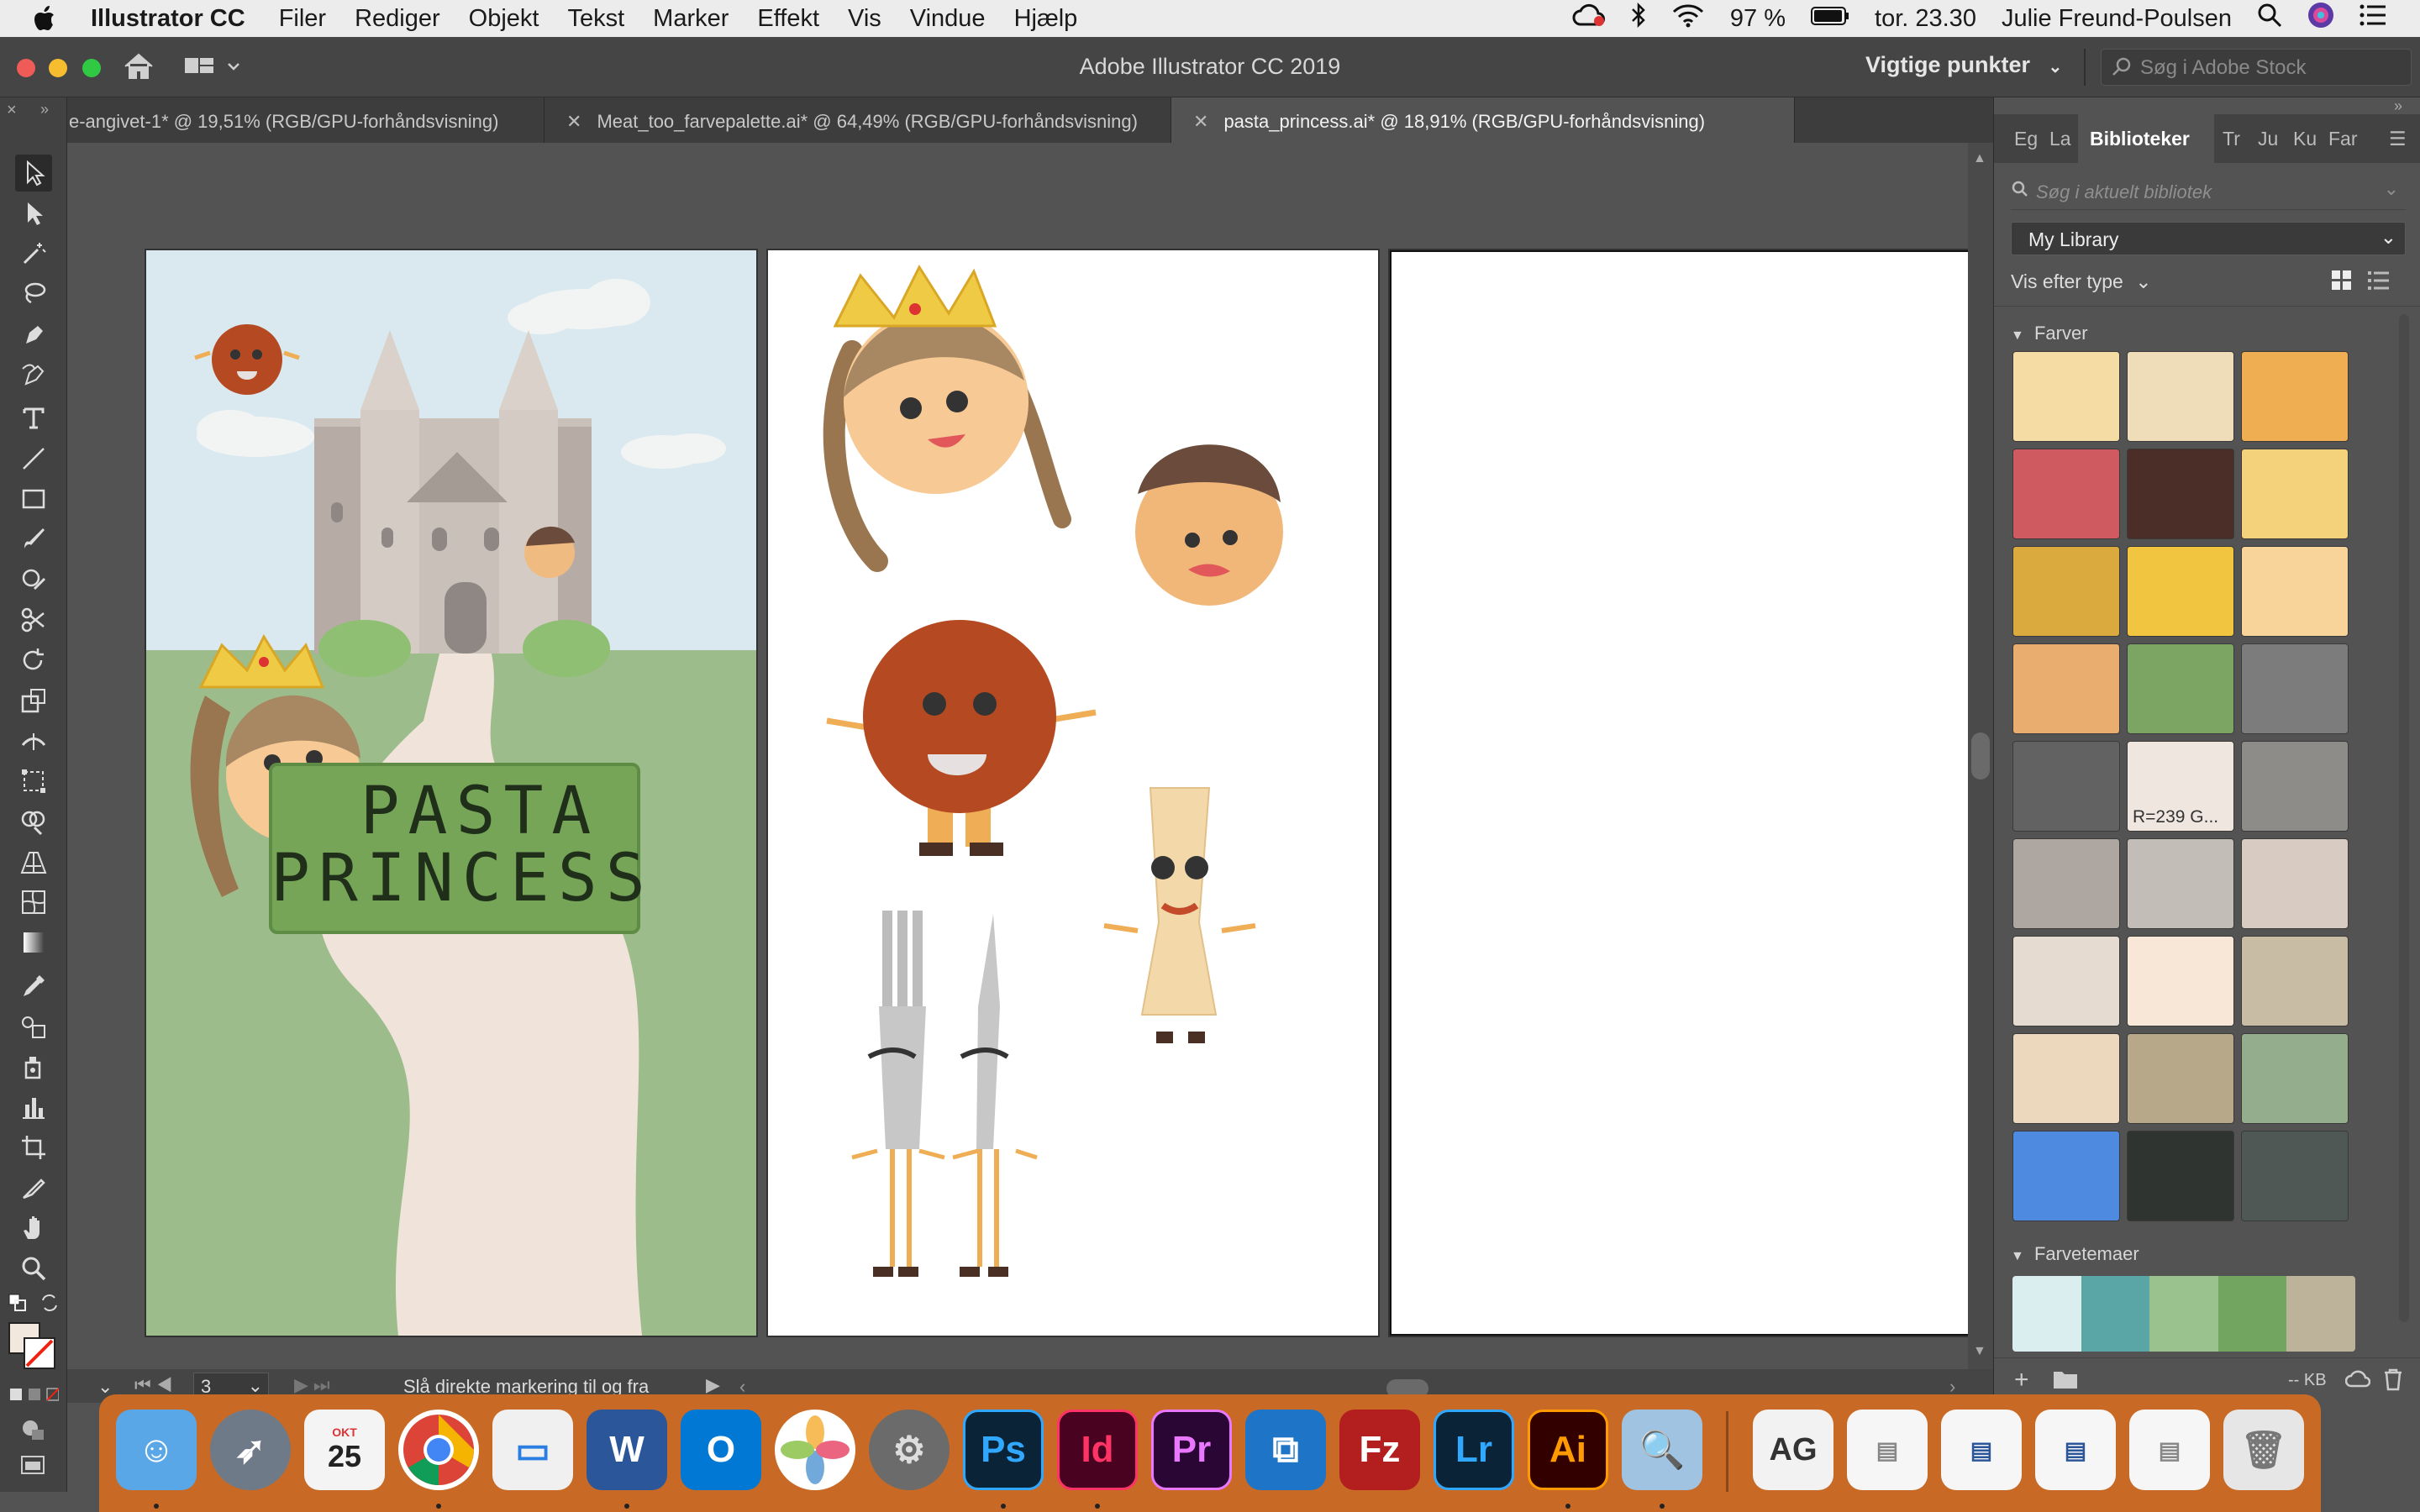  Describe the element at coordinates (1589, 18) in the screenshot. I see `creative-cloud-icon` at that location.